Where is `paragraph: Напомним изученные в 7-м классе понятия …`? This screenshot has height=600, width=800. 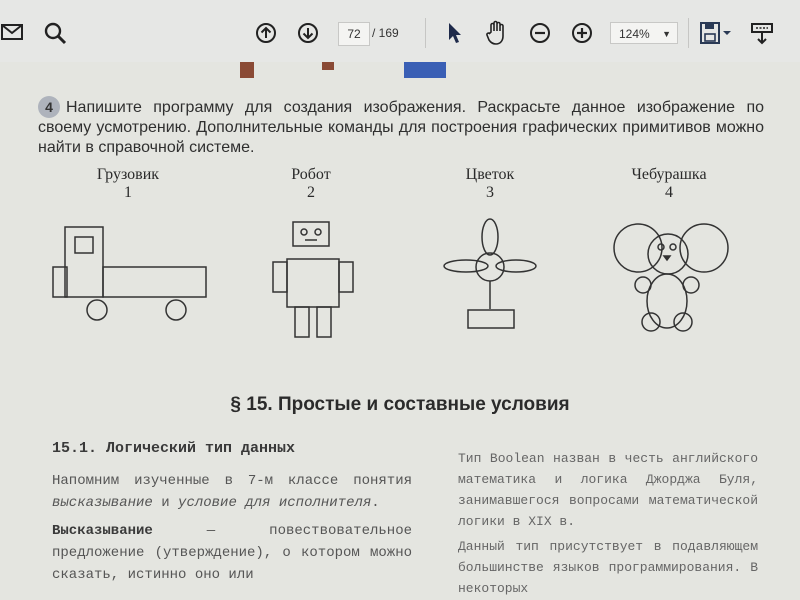
paragraph: Напомним изученные в 7-м классе понятия … is located at coordinates (232, 492).